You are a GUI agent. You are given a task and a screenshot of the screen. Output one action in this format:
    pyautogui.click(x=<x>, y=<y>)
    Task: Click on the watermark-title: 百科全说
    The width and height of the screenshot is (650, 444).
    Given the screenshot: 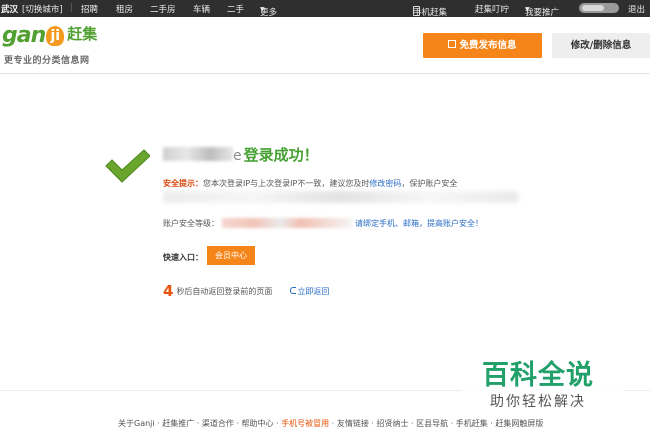 What is the action you would take?
    pyautogui.click(x=538, y=375)
    